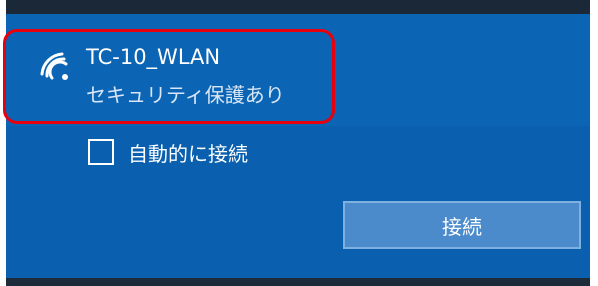 This screenshot has width=598, height=286. Describe the element at coordinates (298, 282) in the screenshot. I see `taskbar-edge-bottom` at that location.